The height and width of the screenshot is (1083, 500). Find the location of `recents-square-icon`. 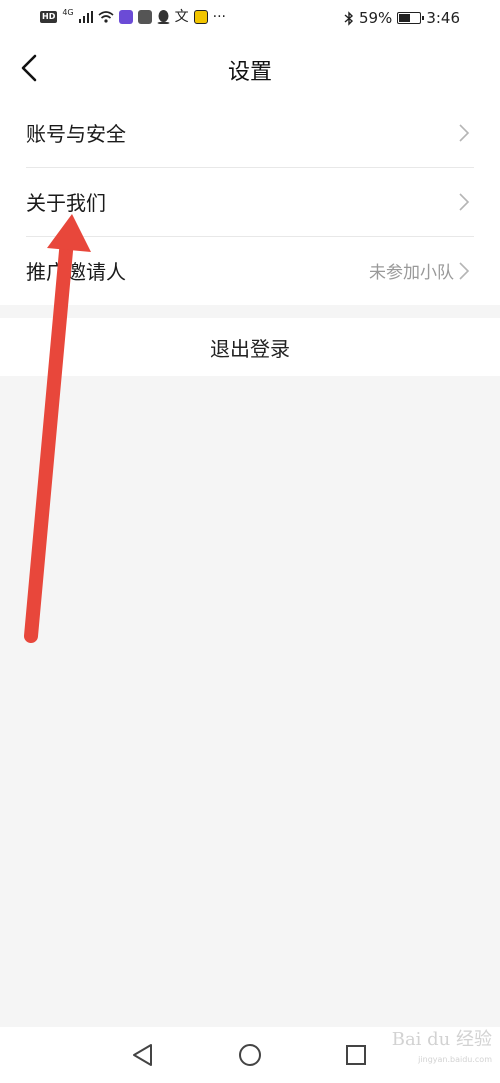

recents-square-icon is located at coordinates (356, 1055).